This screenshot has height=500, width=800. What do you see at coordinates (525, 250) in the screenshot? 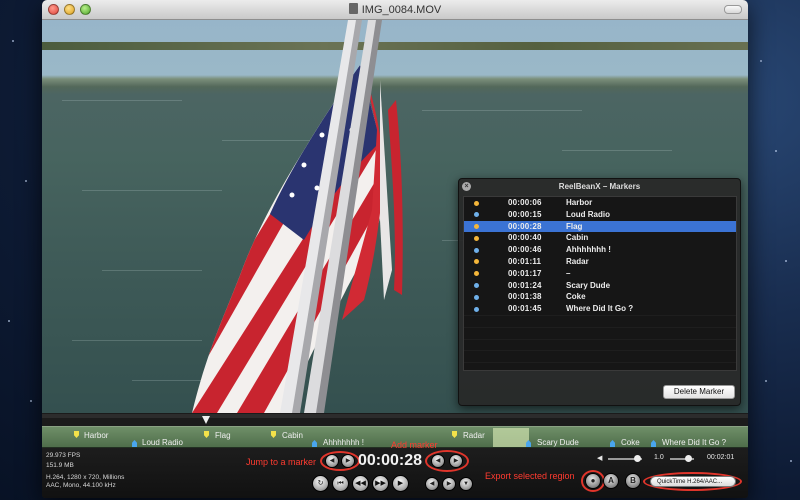
I see `marker-time: 00:00:46` at bounding box center [525, 250].